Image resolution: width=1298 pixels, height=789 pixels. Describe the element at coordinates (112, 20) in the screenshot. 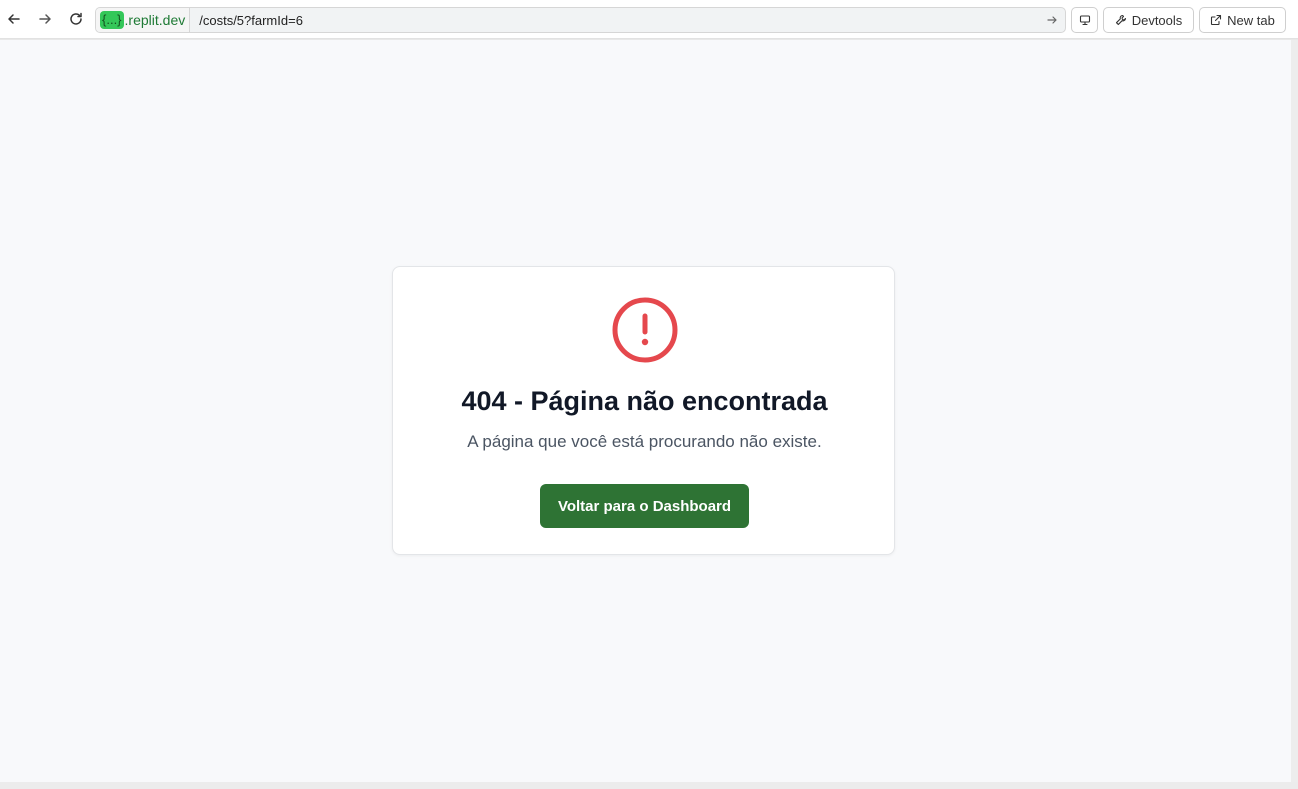

I see `url-badge: {...}` at that location.